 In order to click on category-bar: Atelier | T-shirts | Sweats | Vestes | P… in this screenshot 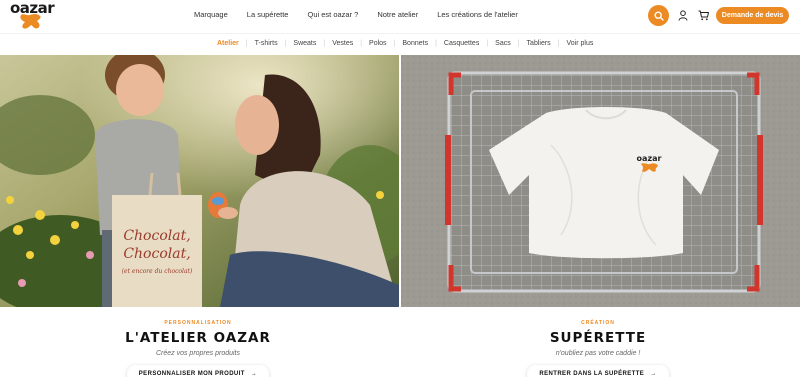, I will do `click(400, 43)`.